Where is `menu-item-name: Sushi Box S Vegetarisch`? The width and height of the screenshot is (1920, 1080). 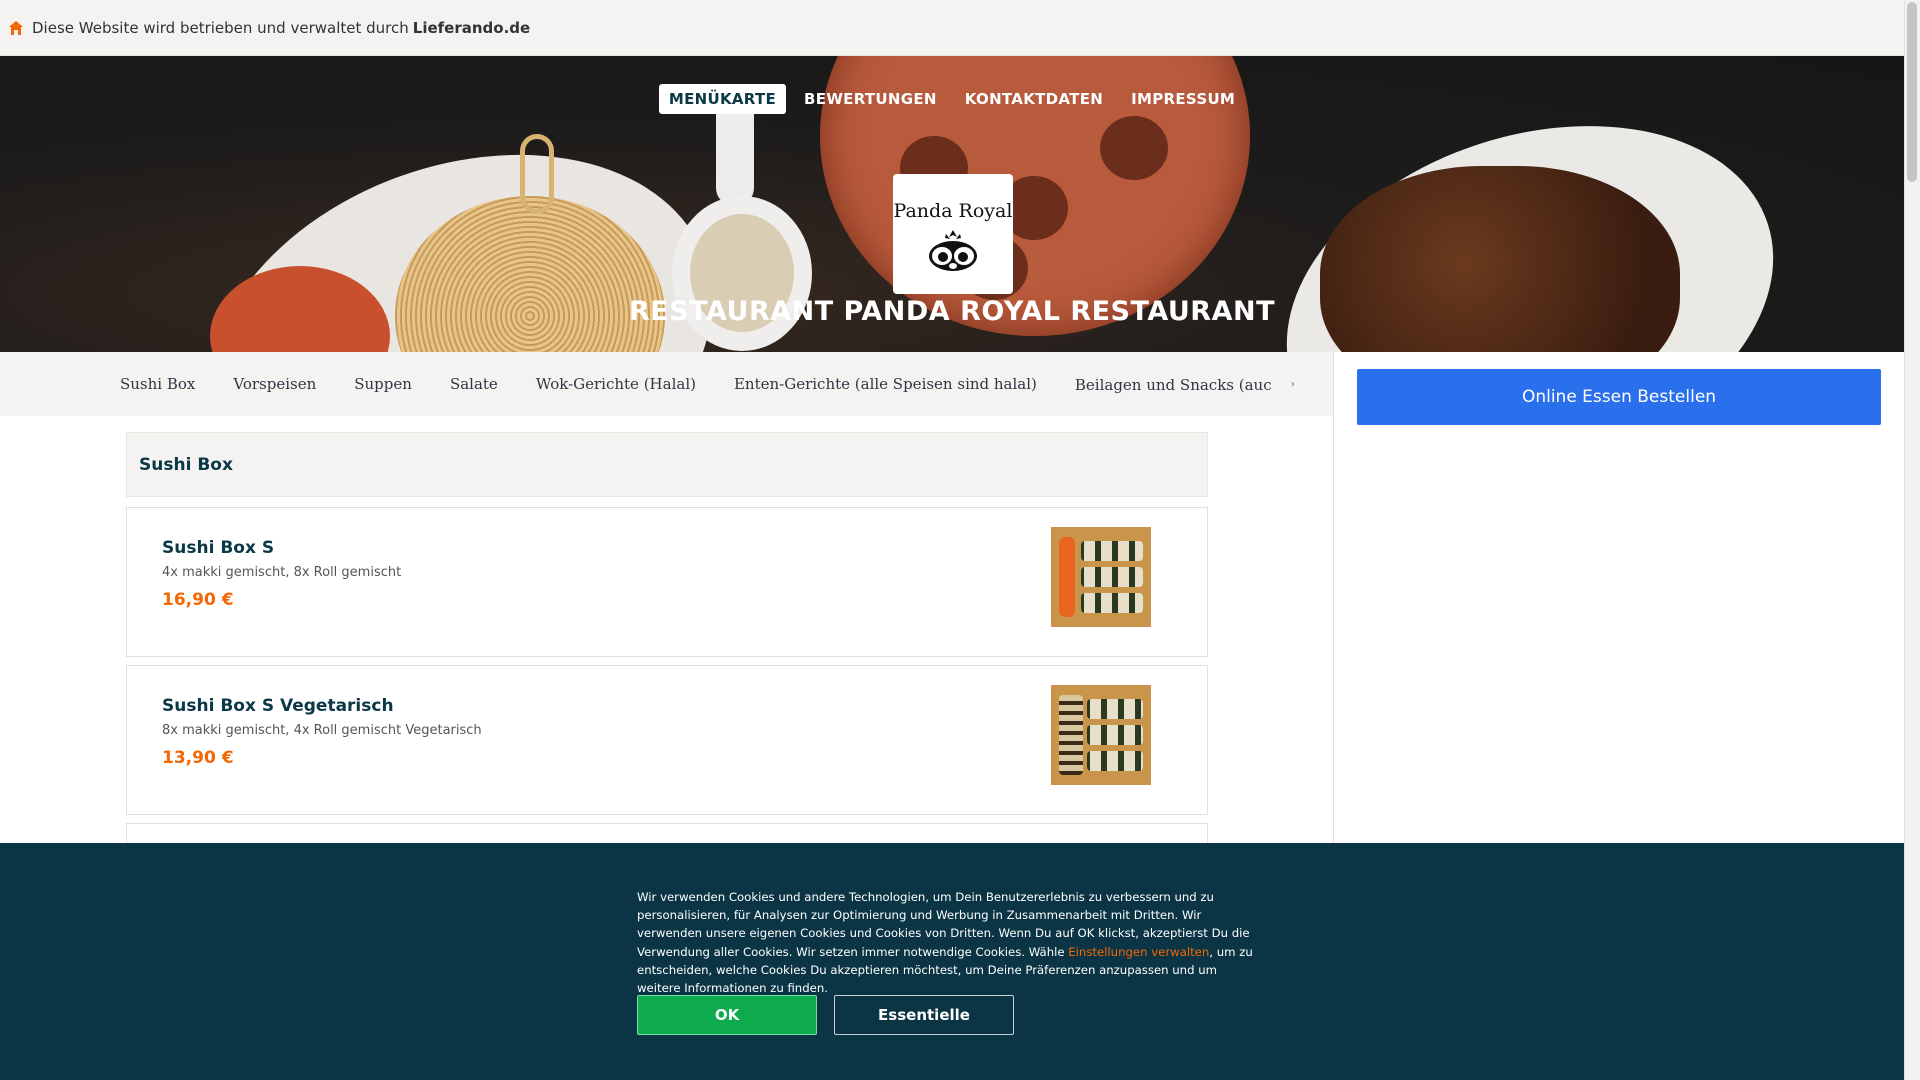 menu-item-name: Sushi Box S Vegetarisch is located at coordinates (278, 706).